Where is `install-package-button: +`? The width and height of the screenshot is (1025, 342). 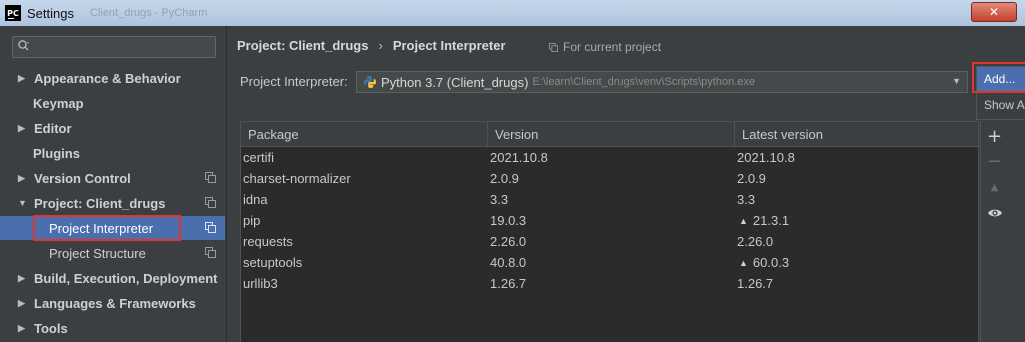
install-package-button: + is located at coordinates (994, 136).